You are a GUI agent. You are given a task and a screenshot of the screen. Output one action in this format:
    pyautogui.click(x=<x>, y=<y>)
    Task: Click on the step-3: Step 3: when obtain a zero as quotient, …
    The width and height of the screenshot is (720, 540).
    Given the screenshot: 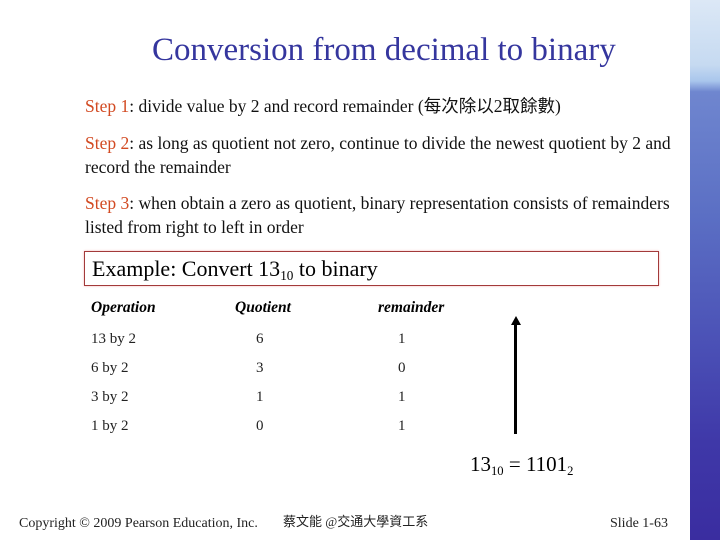 What is the action you would take?
    pyautogui.click(x=380, y=215)
    